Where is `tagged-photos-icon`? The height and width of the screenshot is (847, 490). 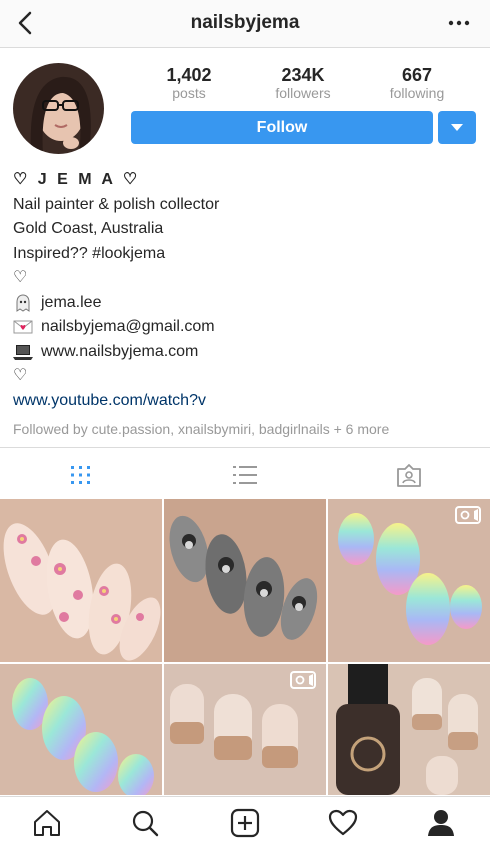
tagged-photos-icon is located at coordinates (409, 475).